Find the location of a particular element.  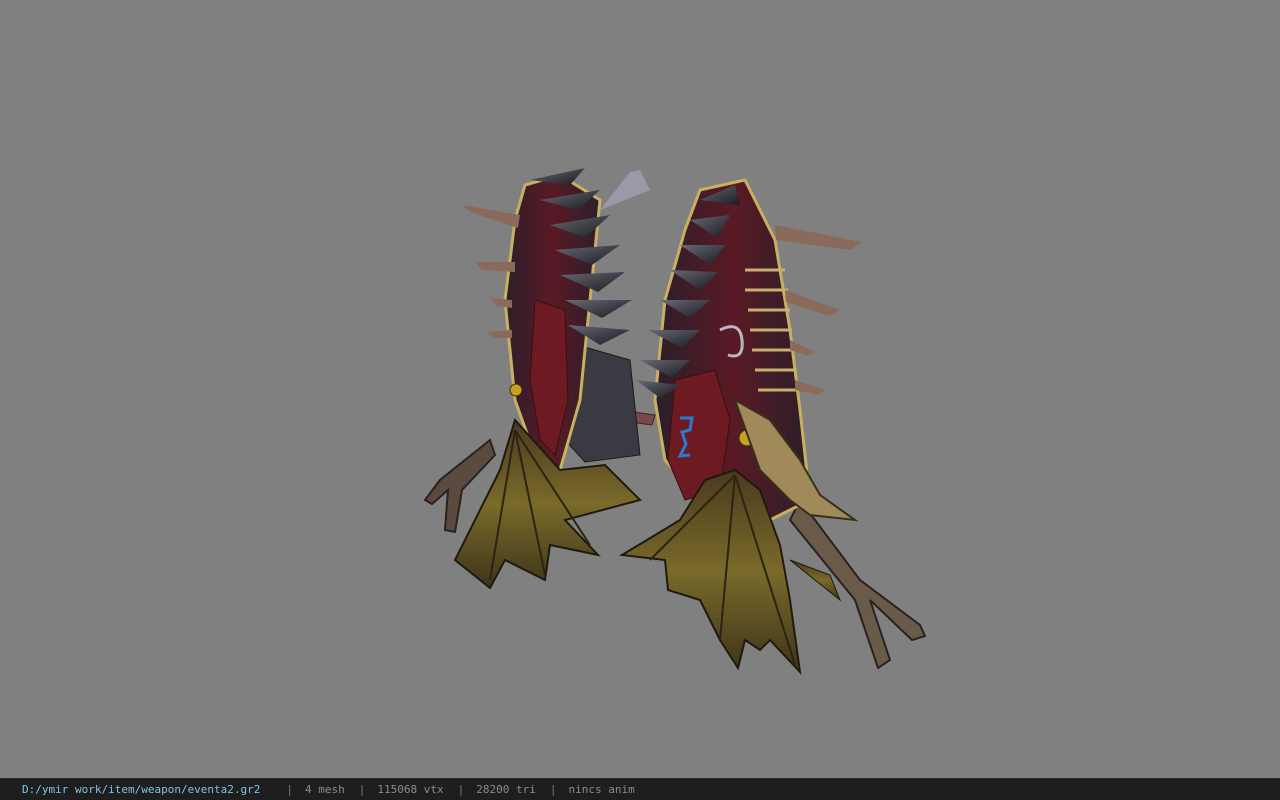

mesh-count: 4 mesh is located at coordinates (325, 789).